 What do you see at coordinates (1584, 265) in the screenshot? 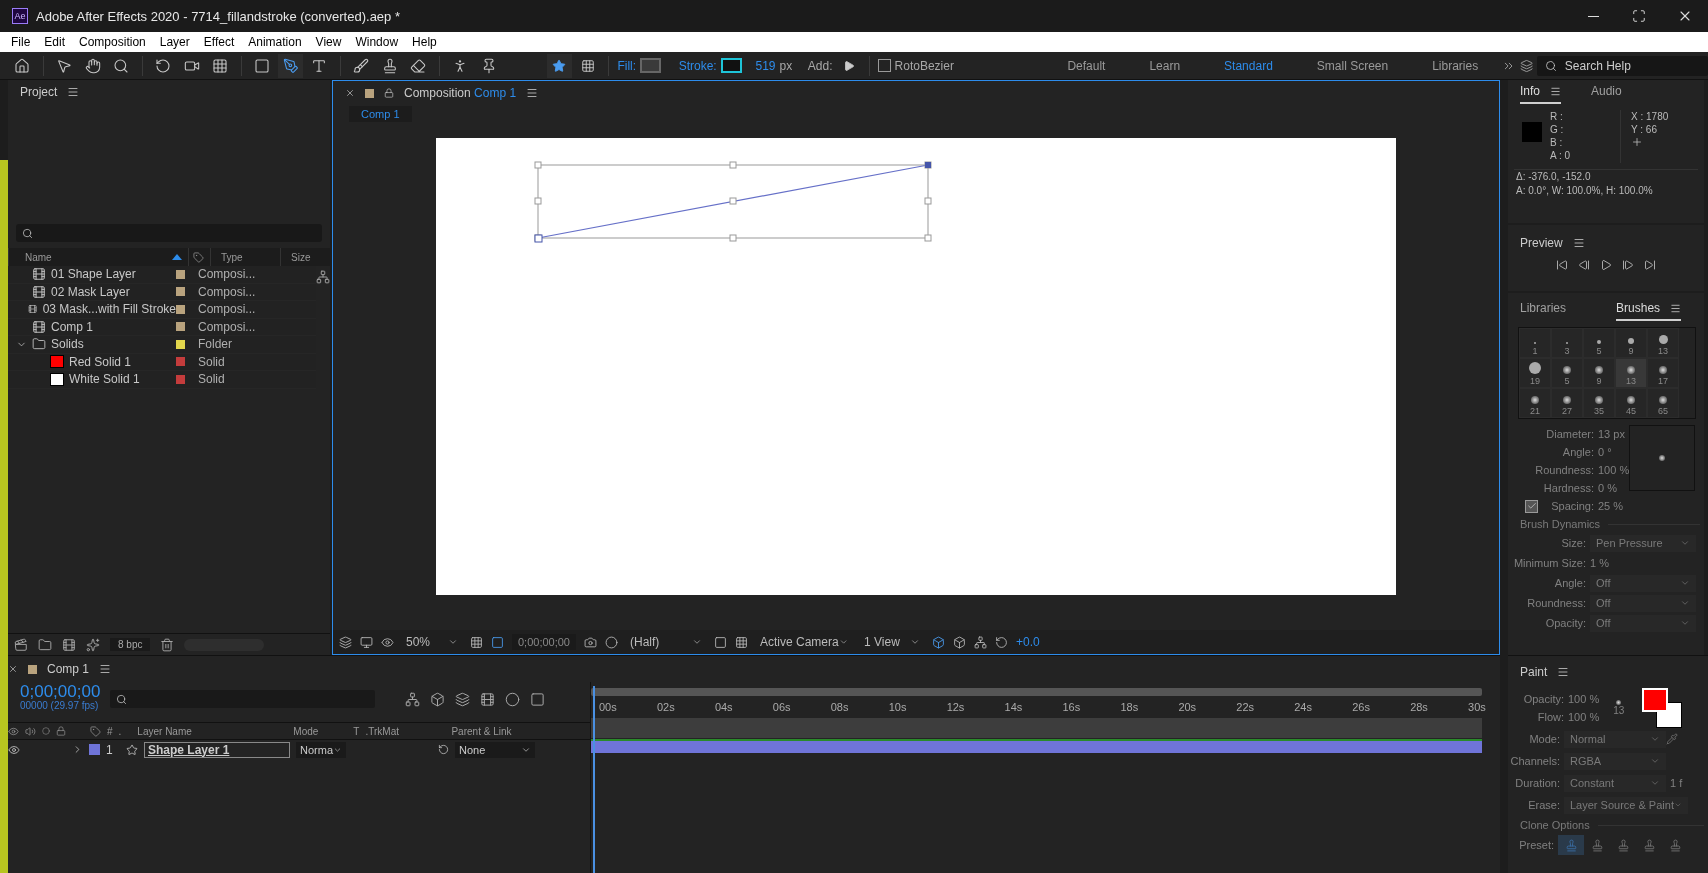
I see `previous-frame-icon` at bounding box center [1584, 265].